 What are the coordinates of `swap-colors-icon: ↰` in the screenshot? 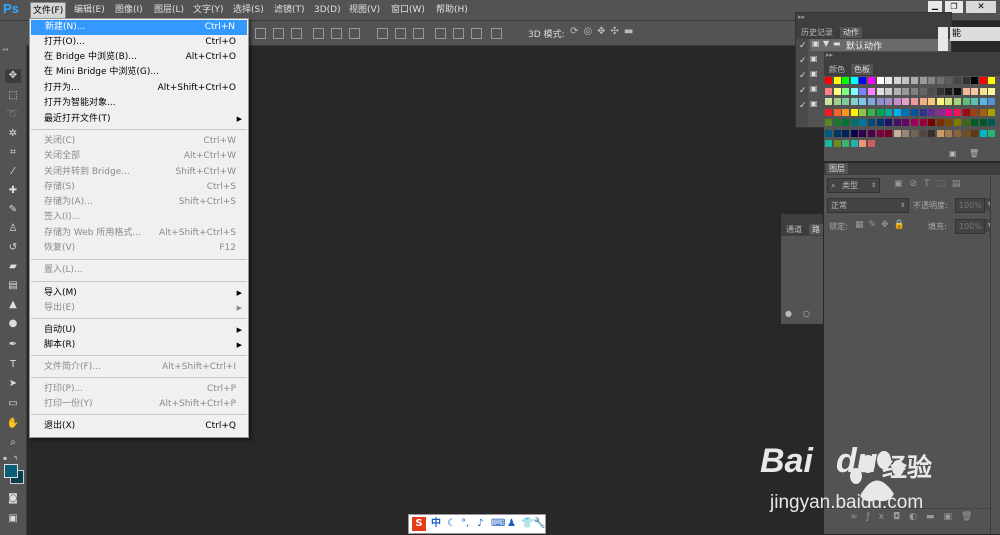 It's located at (17, 458).